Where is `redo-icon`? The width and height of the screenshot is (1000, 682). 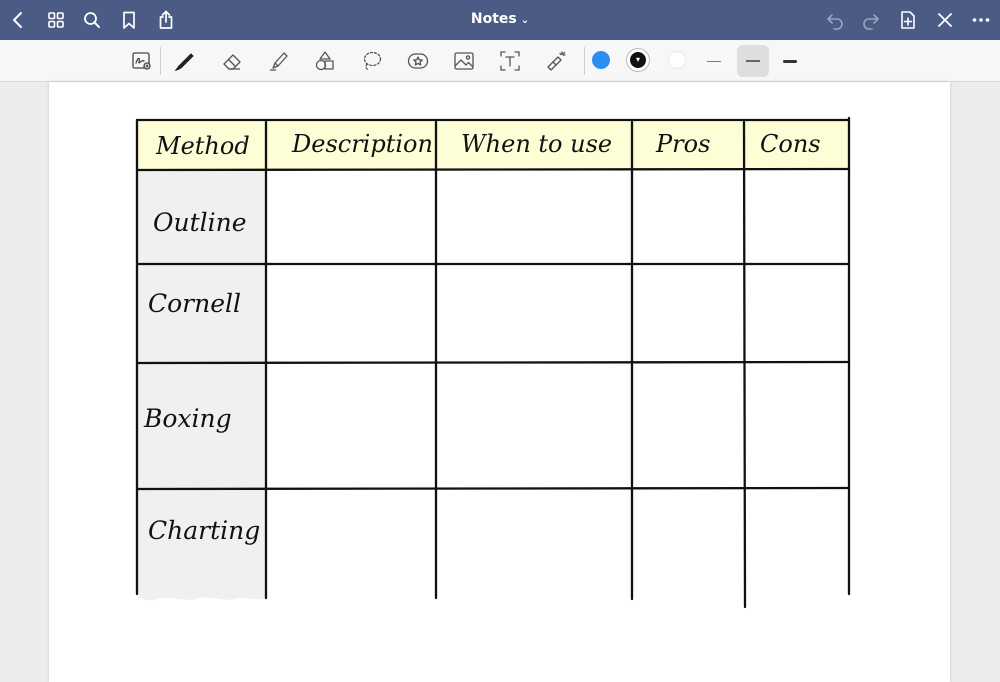
redo-icon is located at coordinates (871, 22).